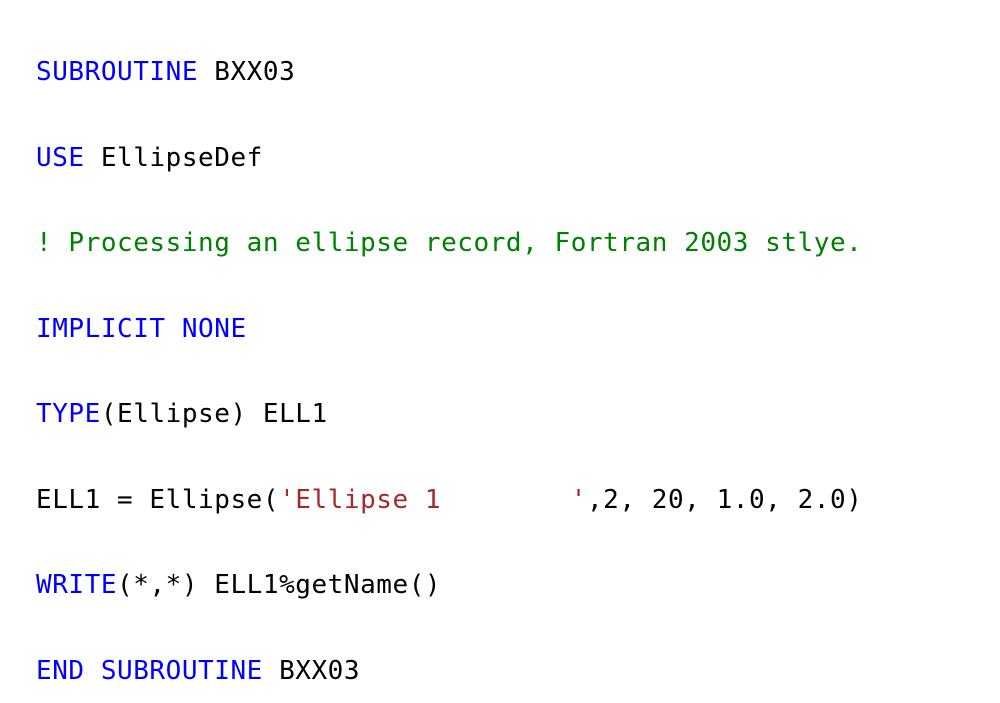 Image resolution: width=1000 pixels, height=703 pixels. I want to click on code-token-plain: ,2, 20, 1.0, 2.0), so click(724, 499).